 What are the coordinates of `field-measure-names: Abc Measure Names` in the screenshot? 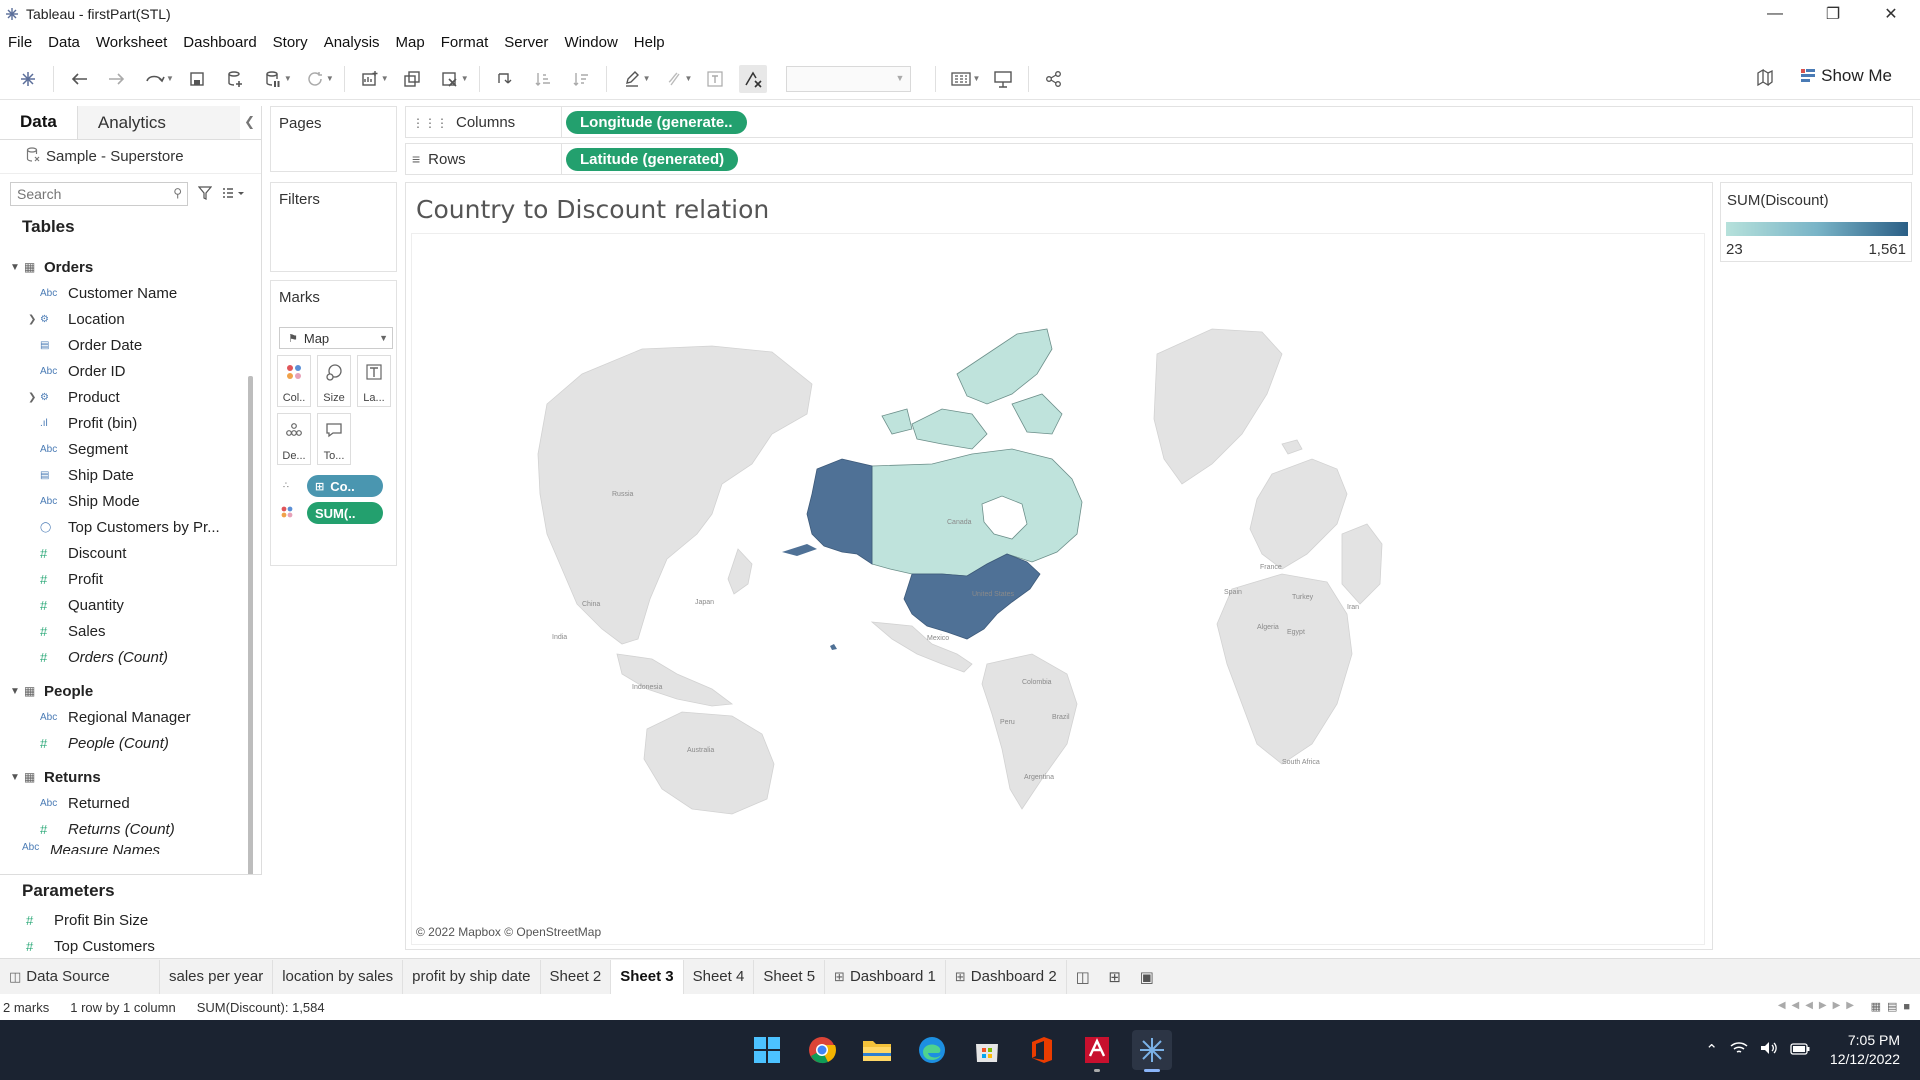 It's located at (122, 848).